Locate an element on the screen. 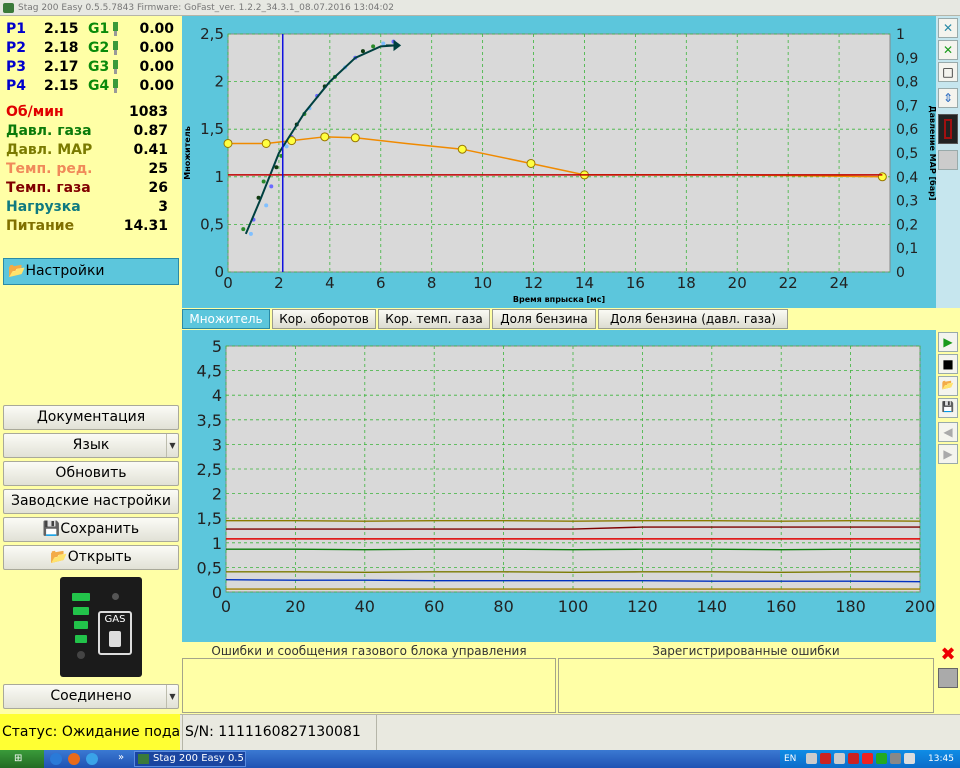  gas-button-icon: GAS is located at coordinates (115, 633).